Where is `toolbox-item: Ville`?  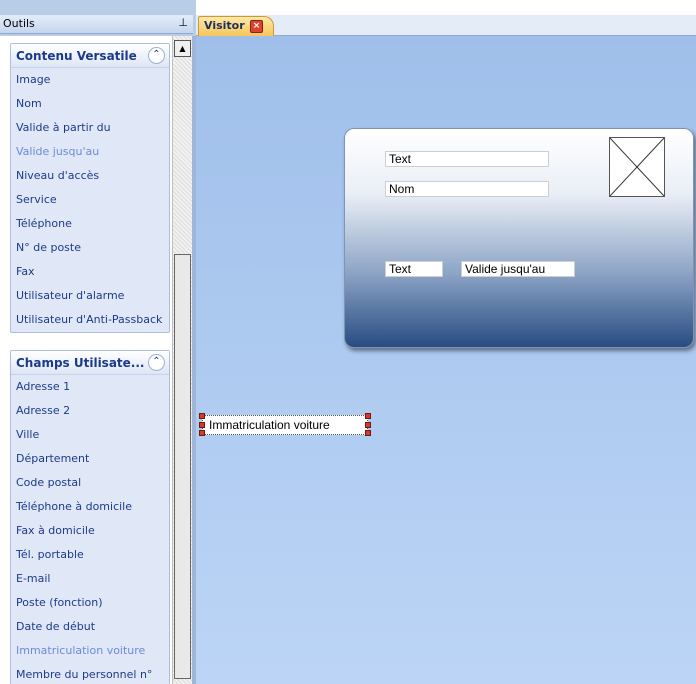 toolbox-item: Ville is located at coordinates (90, 435).